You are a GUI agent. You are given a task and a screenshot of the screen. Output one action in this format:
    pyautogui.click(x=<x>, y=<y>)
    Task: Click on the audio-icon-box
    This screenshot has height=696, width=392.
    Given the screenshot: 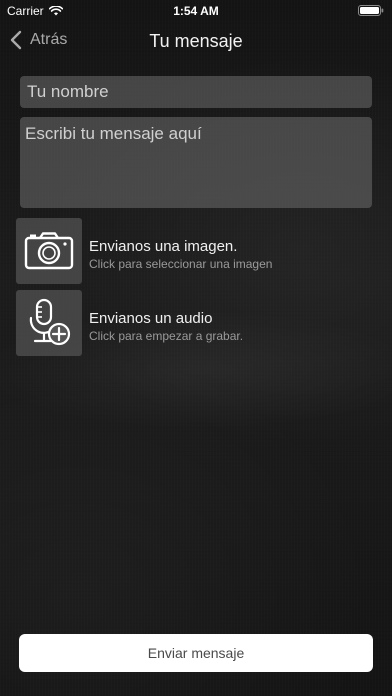 What is the action you would take?
    pyautogui.click(x=49, y=323)
    